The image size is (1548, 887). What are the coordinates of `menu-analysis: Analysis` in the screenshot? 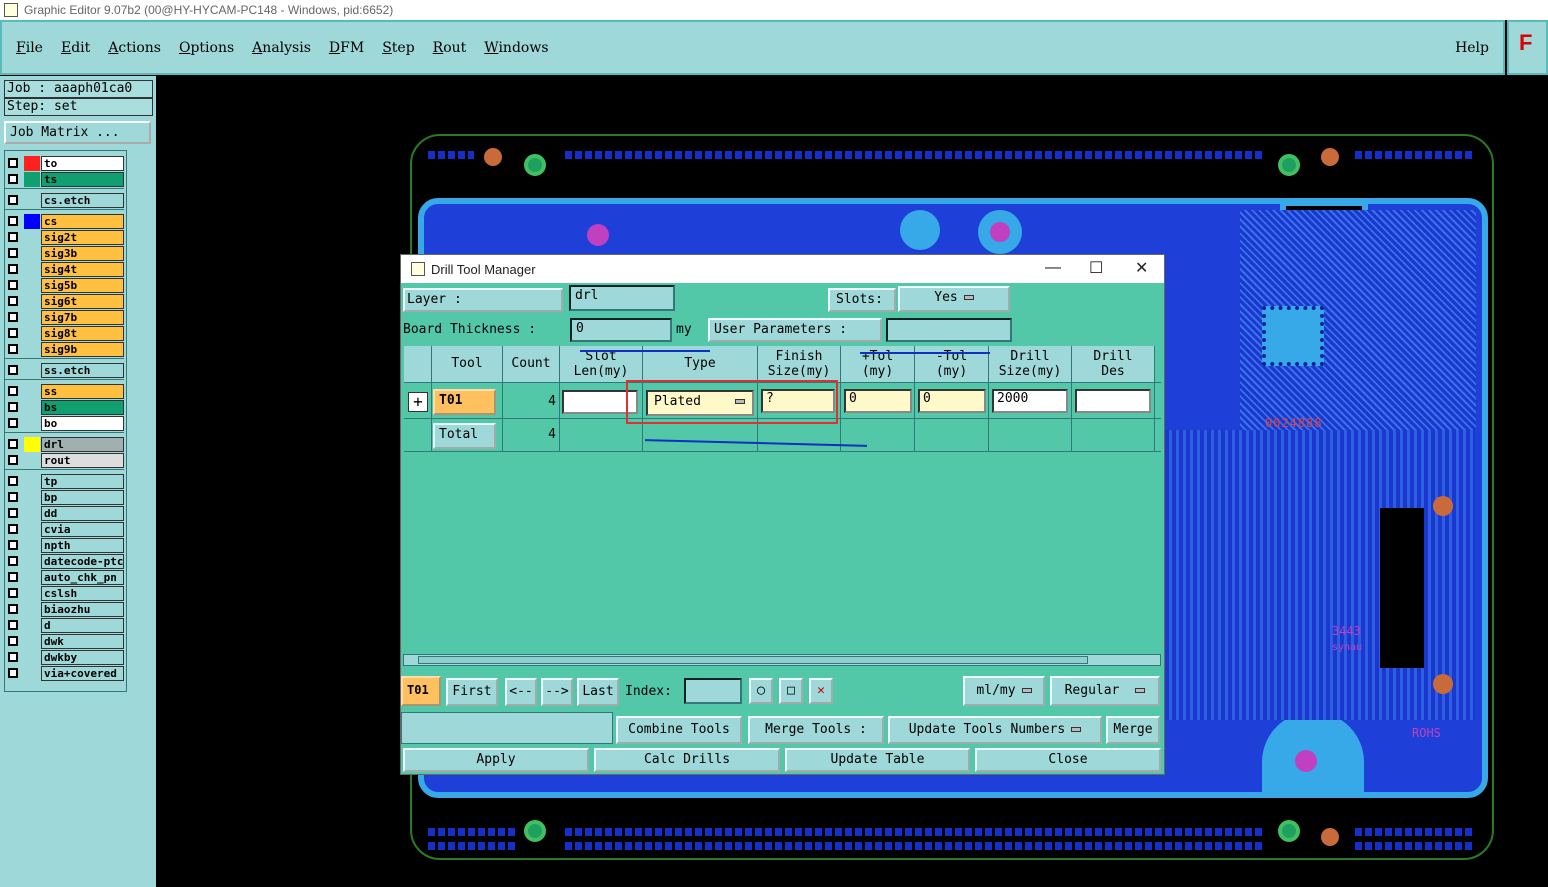 It's located at (281, 48).